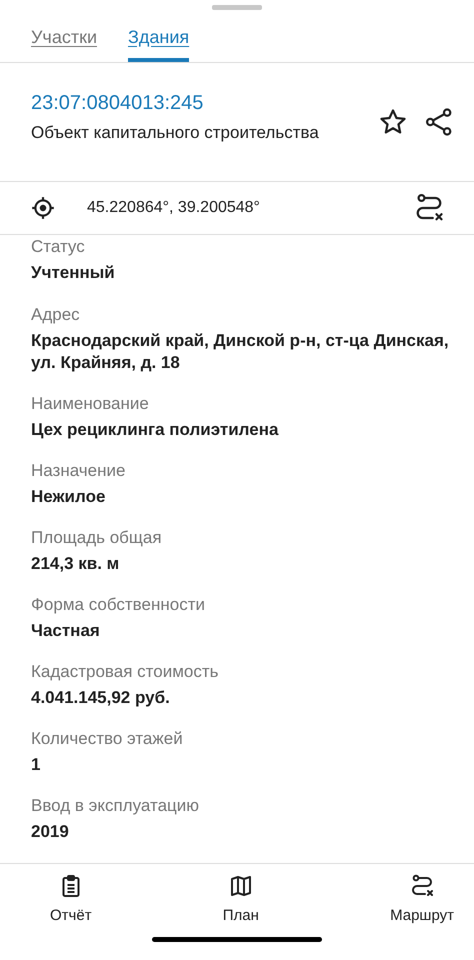 This screenshot has width=474, height=960. I want to click on drag-handle, so click(237, 7).